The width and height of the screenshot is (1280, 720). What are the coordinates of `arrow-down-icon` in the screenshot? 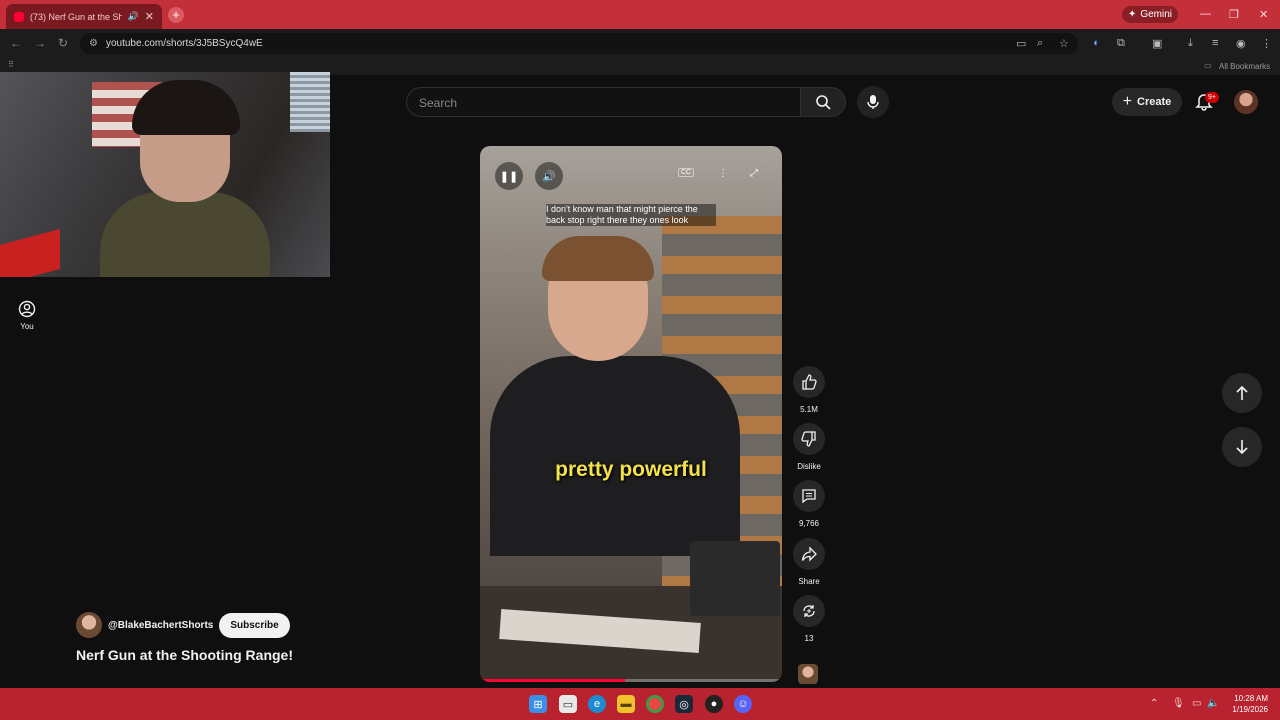 It's located at (1242, 447).